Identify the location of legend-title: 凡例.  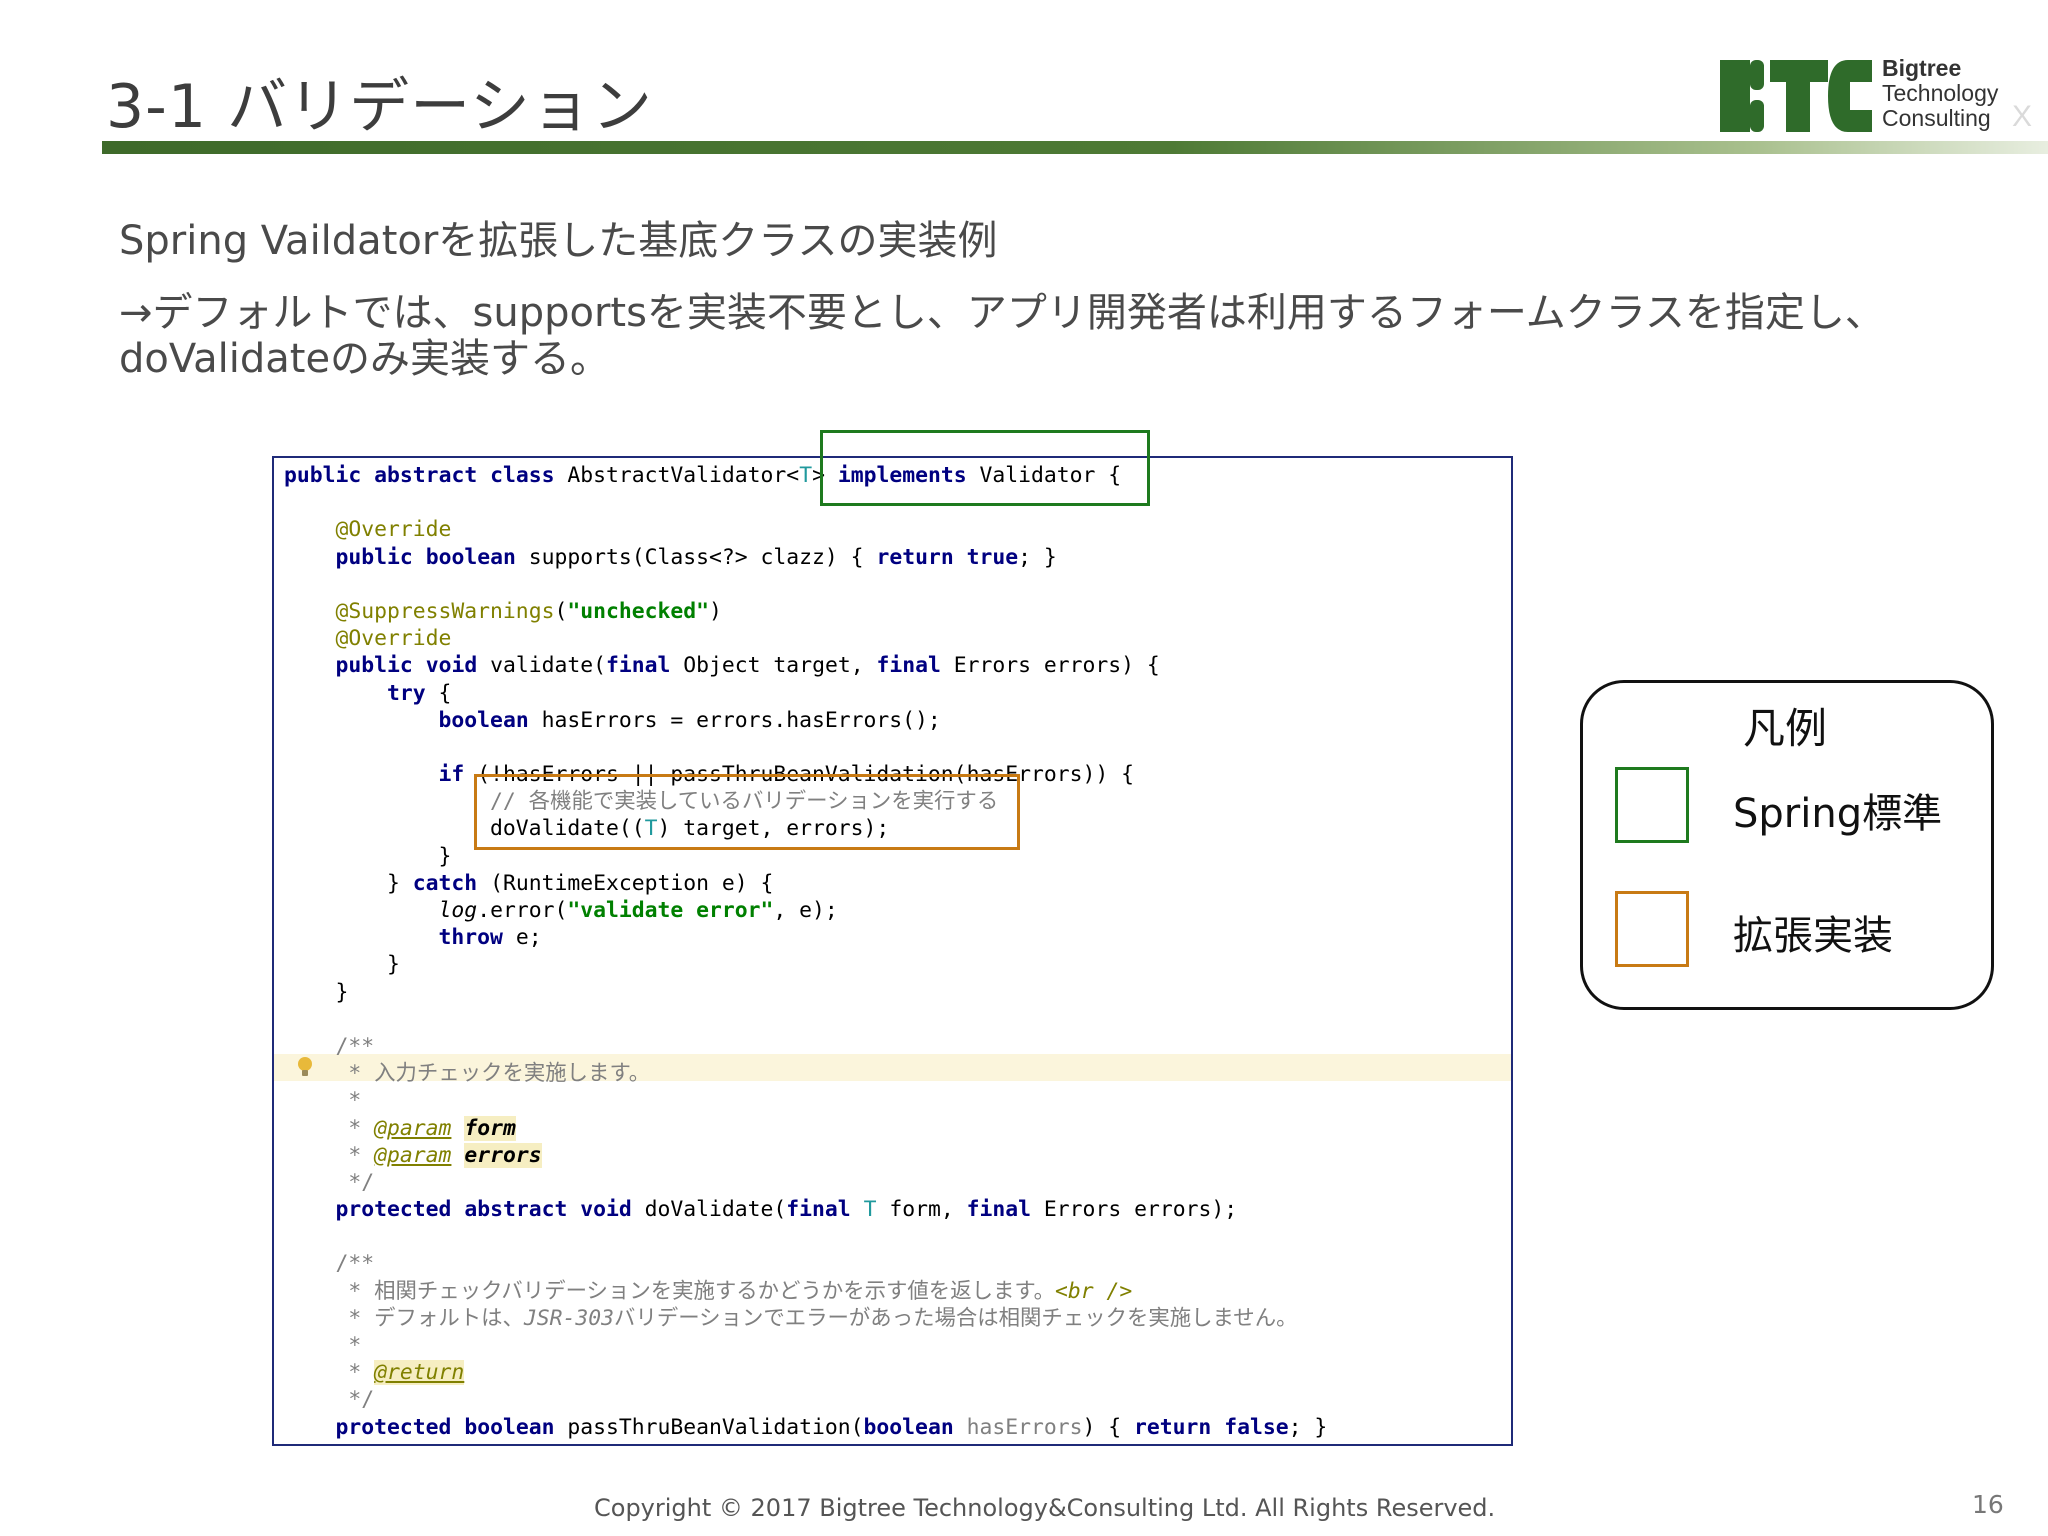
(1785, 728).